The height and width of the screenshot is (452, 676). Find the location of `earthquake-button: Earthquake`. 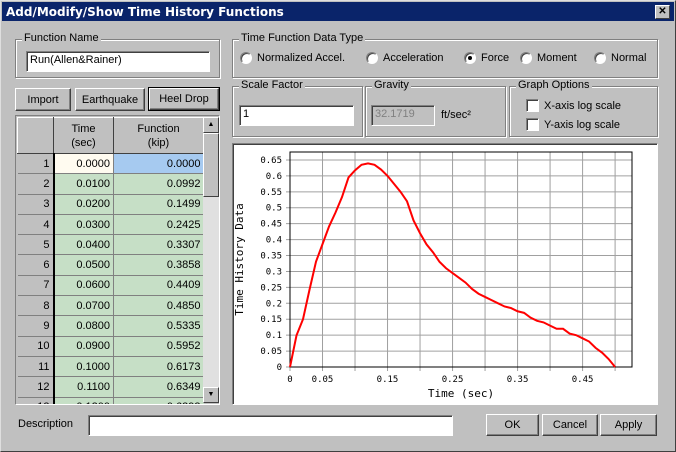

earthquake-button: Earthquake is located at coordinates (110, 99).